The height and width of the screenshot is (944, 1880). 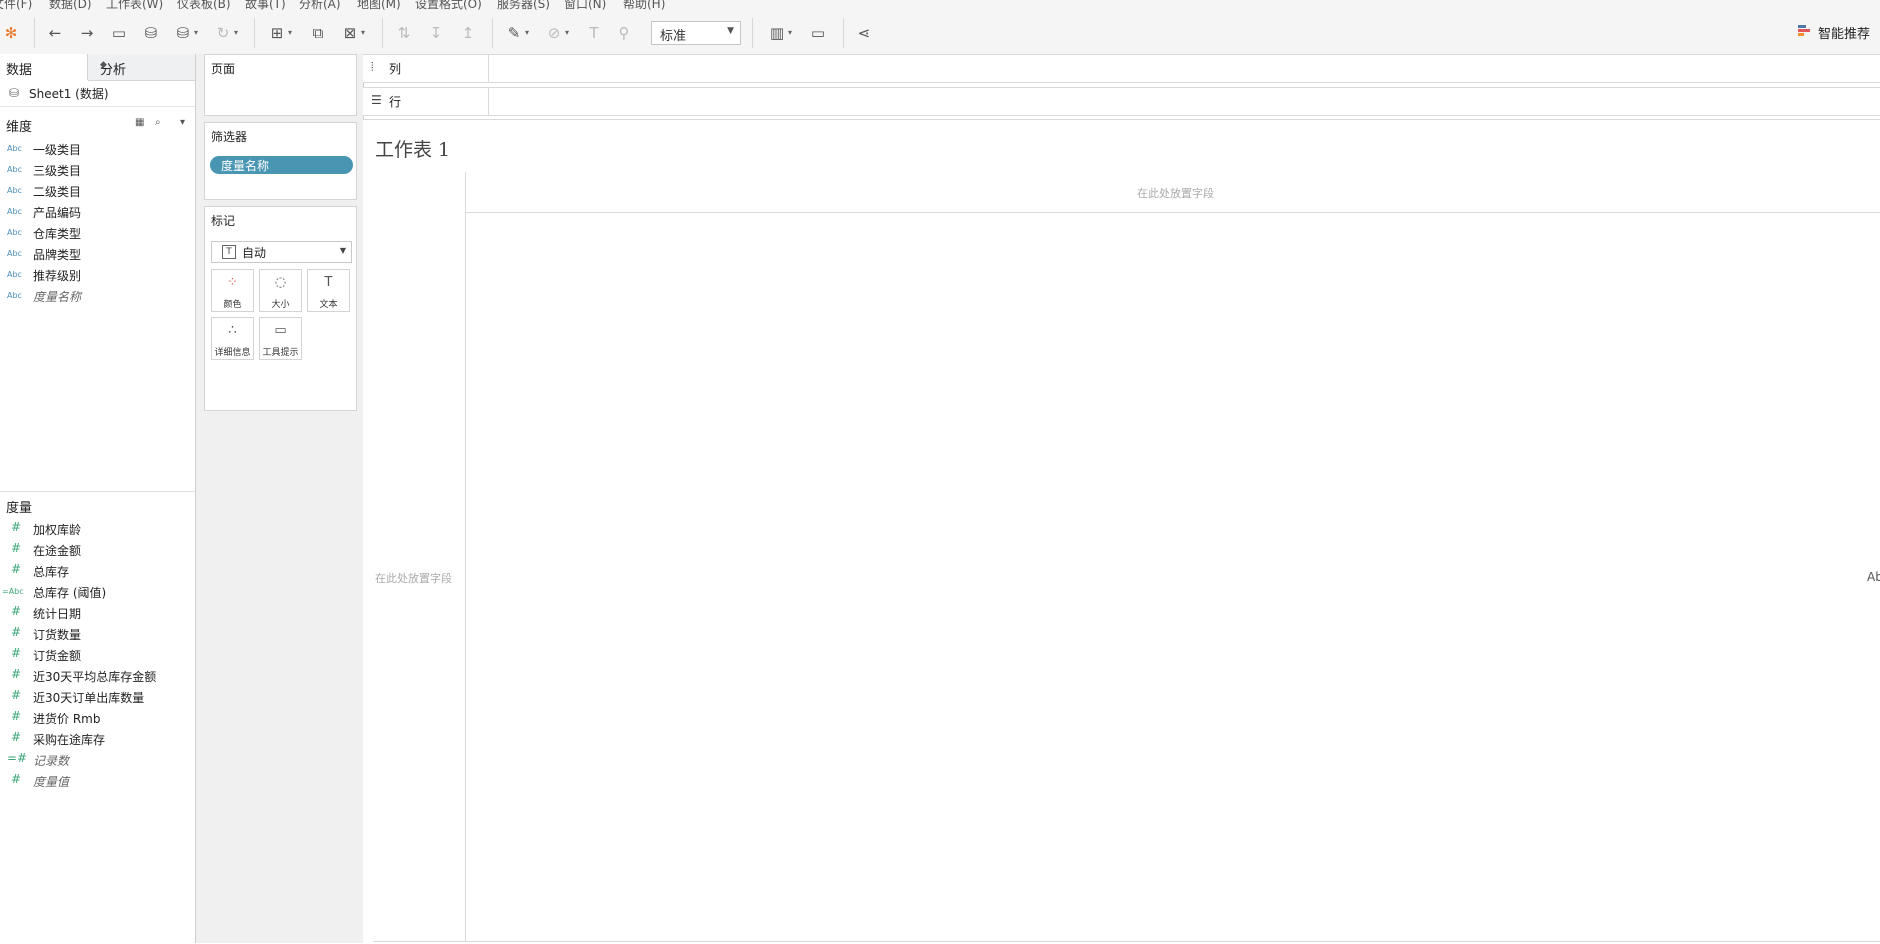 I want to click on field-name: 总库存 (阈值), so click(x=70, y=593).